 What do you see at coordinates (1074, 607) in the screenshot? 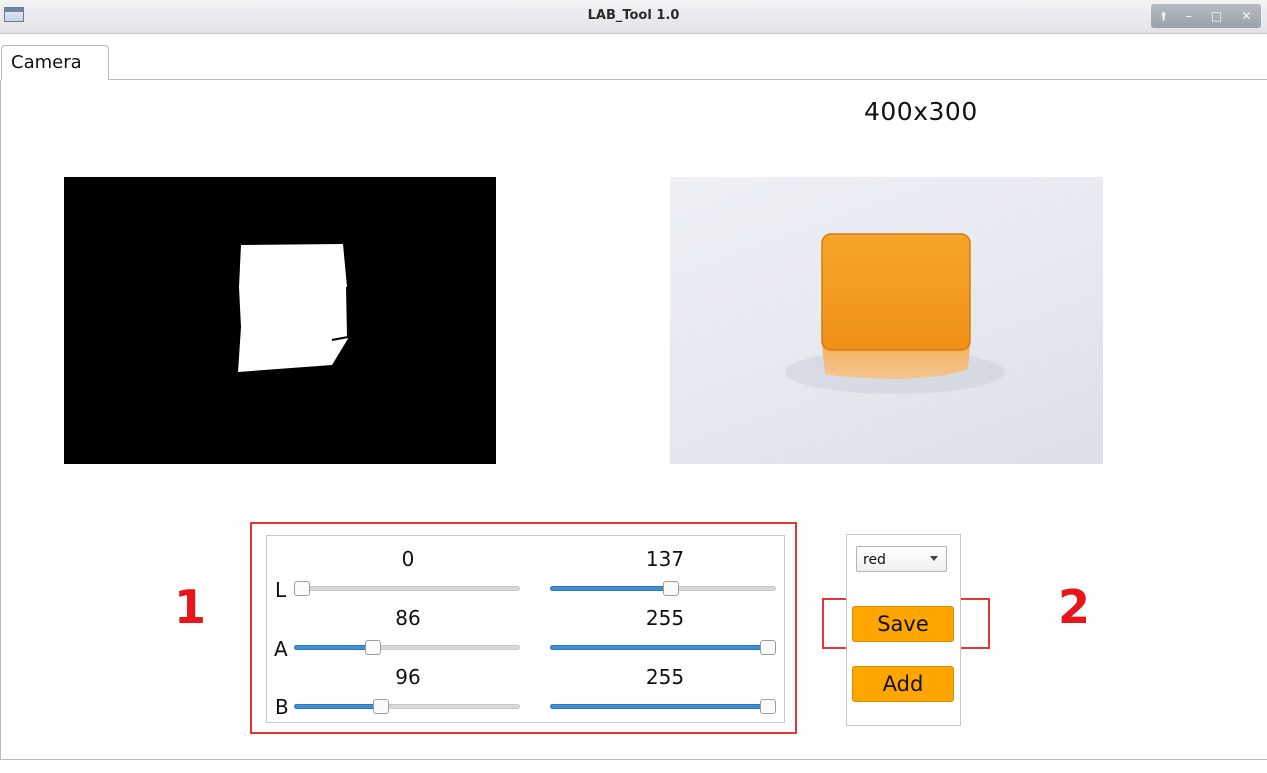
I see `annotation-number-2: 2` at bounding box center [1074, 607].